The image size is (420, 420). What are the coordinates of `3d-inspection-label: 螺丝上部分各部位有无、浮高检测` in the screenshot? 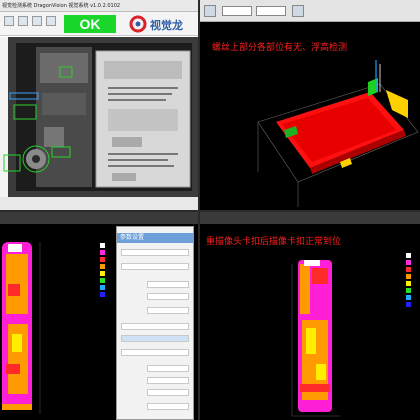 It's located at (280, 48).